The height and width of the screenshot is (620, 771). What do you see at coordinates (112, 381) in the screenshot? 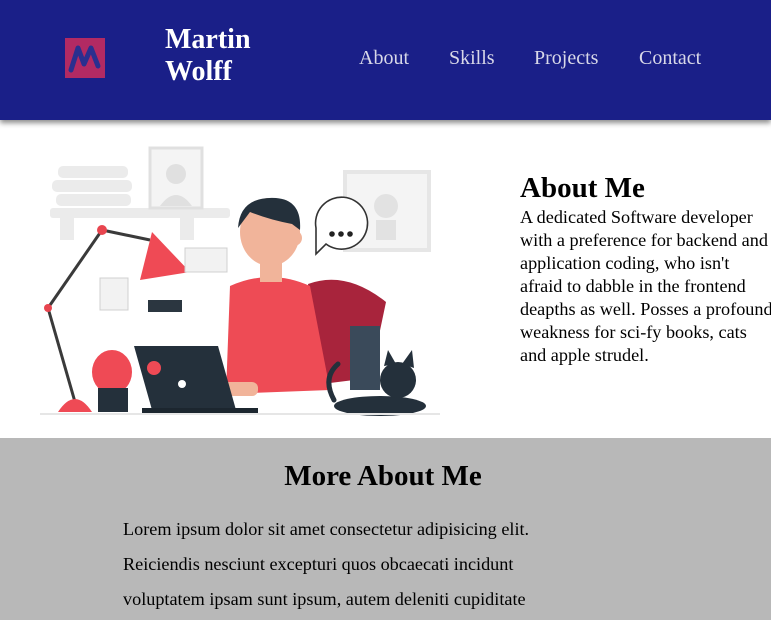
I see `cactus-plant-icon` at bounding box center [112, 381].